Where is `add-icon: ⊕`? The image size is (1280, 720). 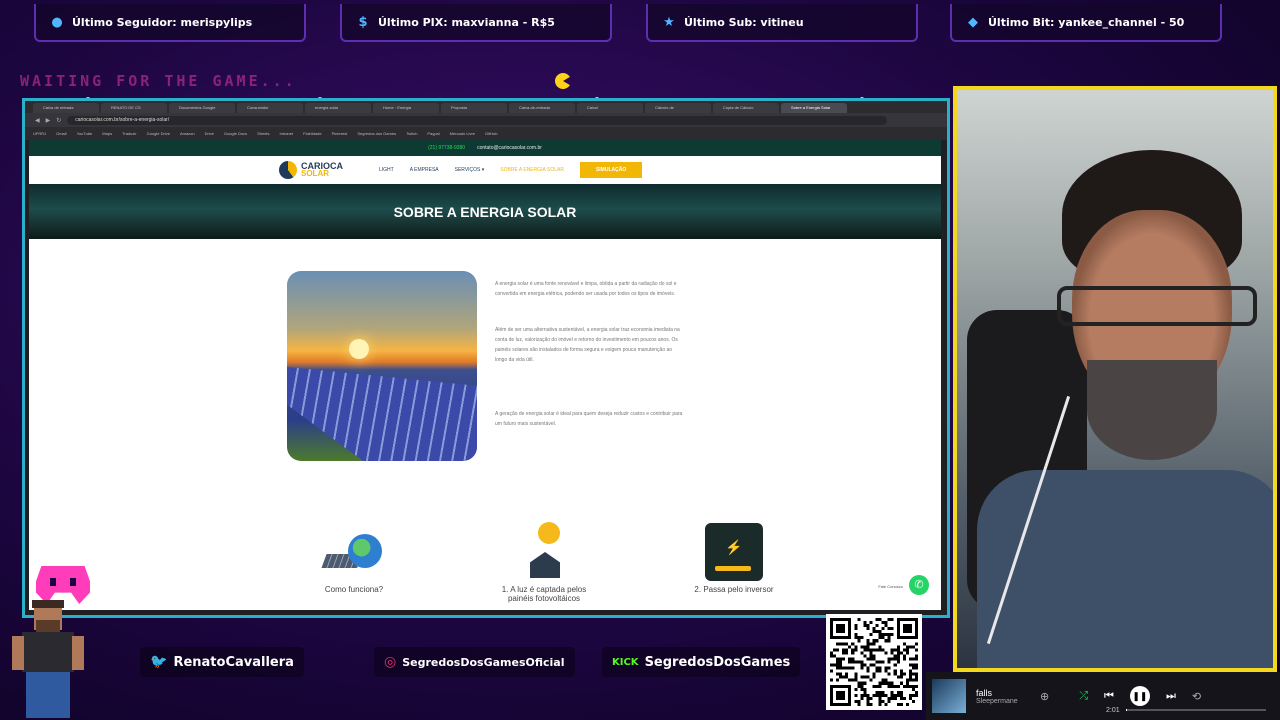 add-icon: ⊕ is located at coordinates (1044, 696).